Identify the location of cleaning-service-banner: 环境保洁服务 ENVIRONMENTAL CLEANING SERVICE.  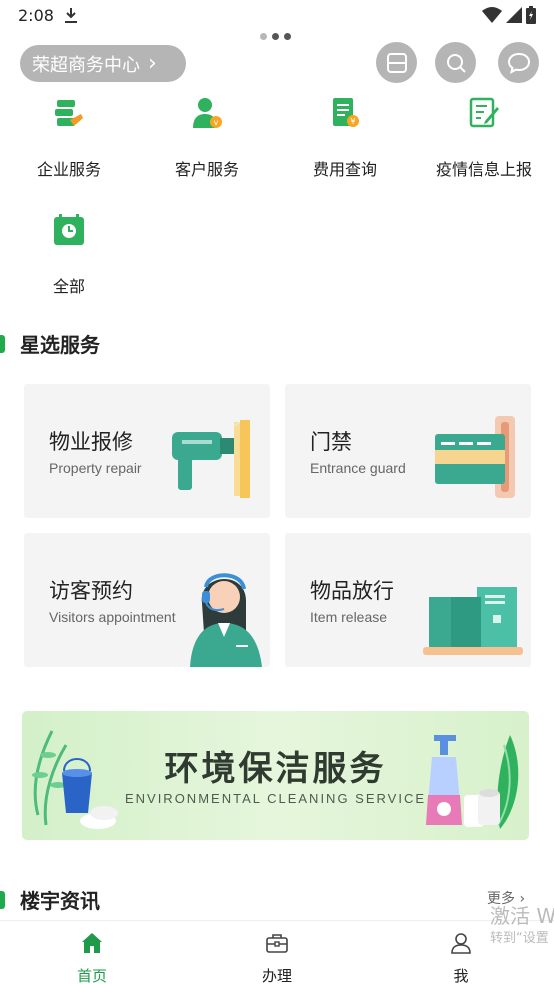
(275, 775).